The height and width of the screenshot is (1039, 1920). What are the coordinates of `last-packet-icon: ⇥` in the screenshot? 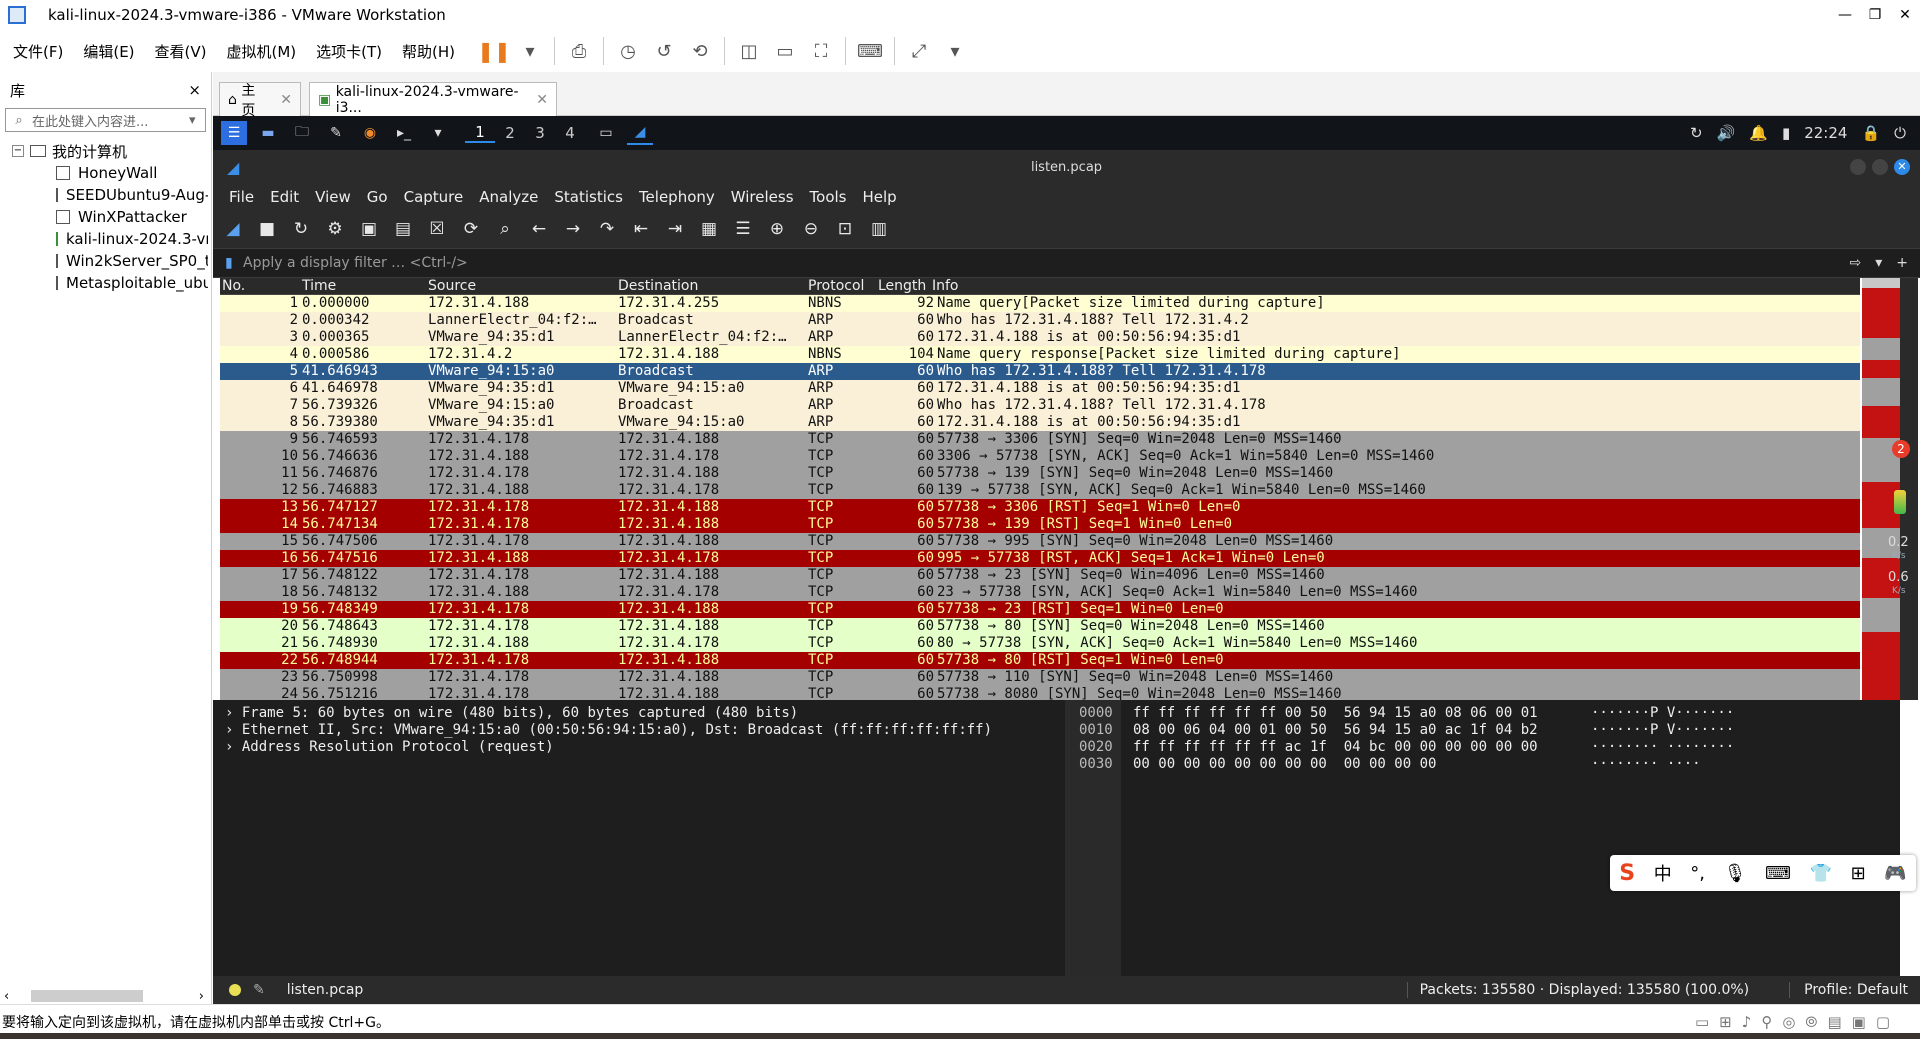 It's located at (675, 229).